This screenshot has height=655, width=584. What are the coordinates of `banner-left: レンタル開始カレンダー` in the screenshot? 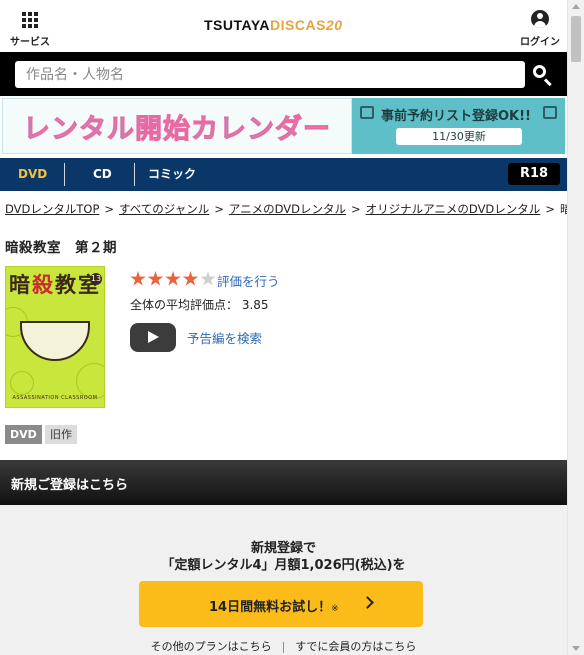 It's located at (177, 126).